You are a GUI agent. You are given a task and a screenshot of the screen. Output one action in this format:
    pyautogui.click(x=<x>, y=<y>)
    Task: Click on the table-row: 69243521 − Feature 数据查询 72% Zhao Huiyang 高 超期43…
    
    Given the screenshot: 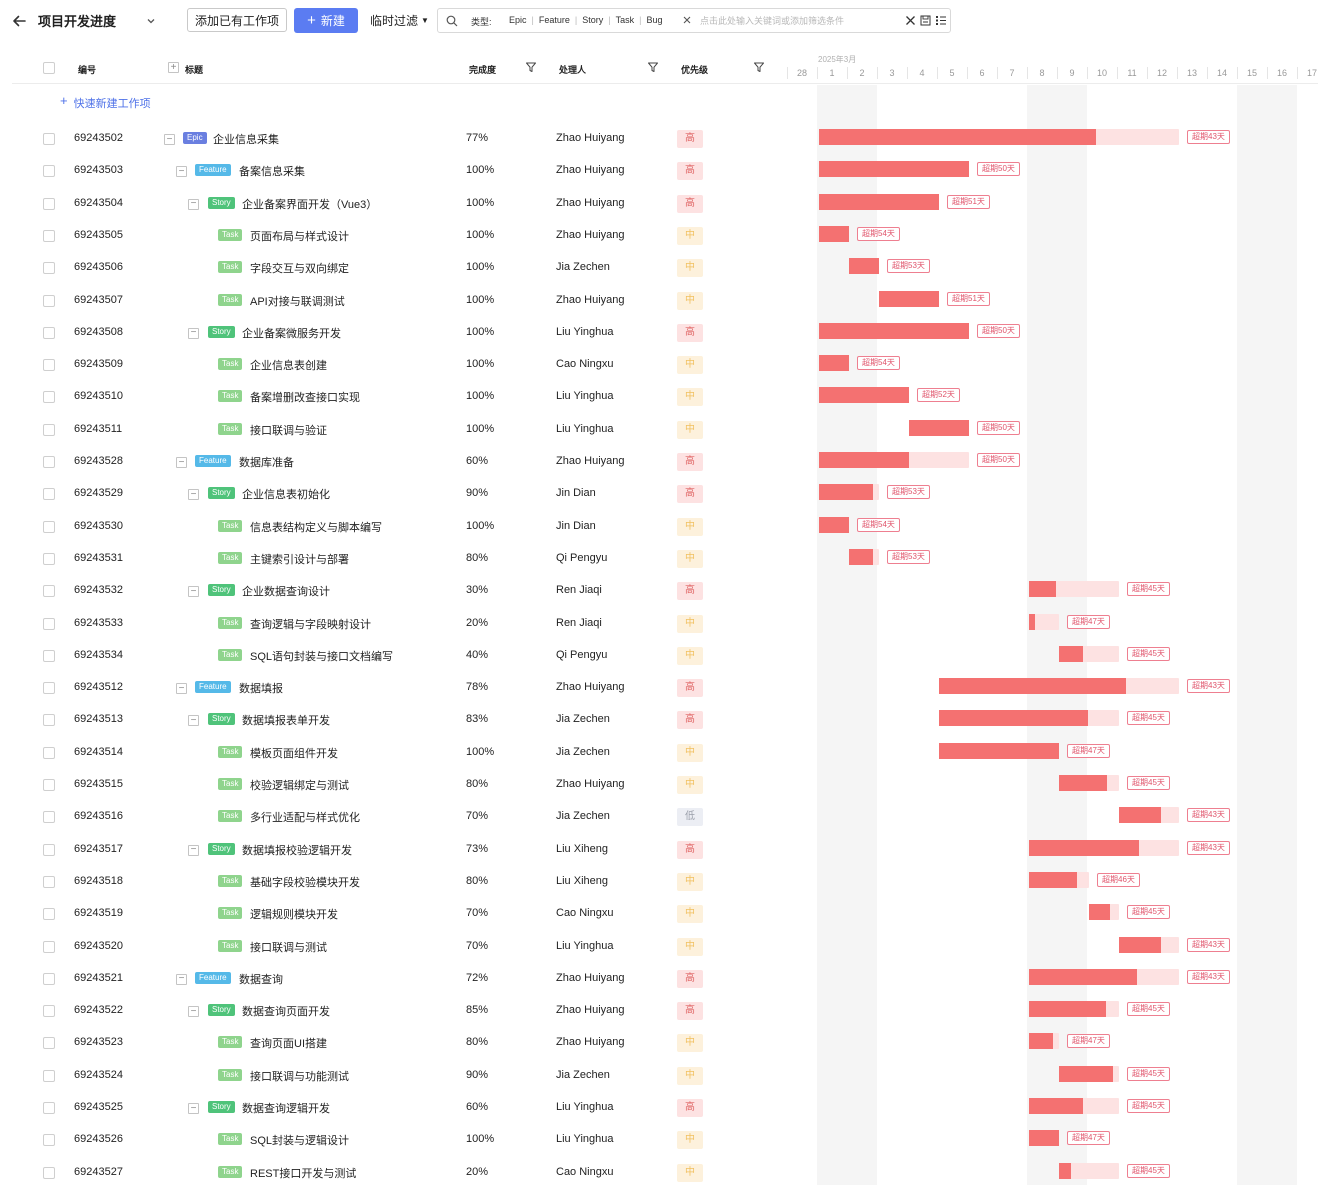 What is the action you would take?
    pyautogui.click(x=665, y=979)
    